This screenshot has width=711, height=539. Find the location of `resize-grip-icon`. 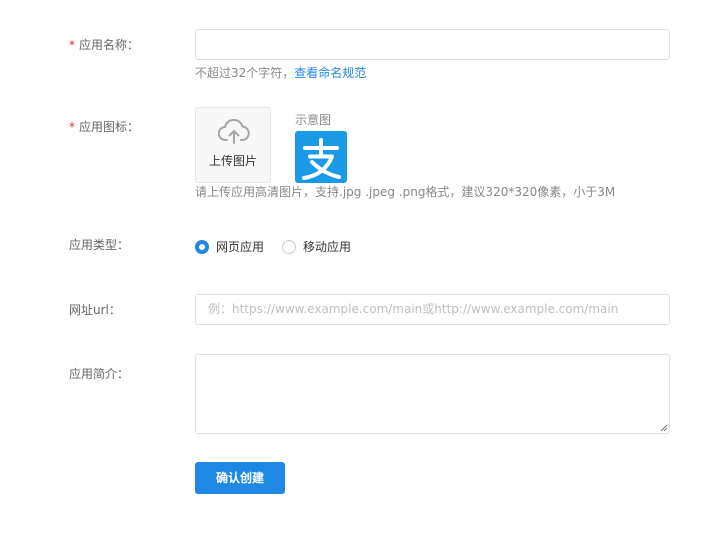

resize-grip-icon is located at coordinates (663, 427).